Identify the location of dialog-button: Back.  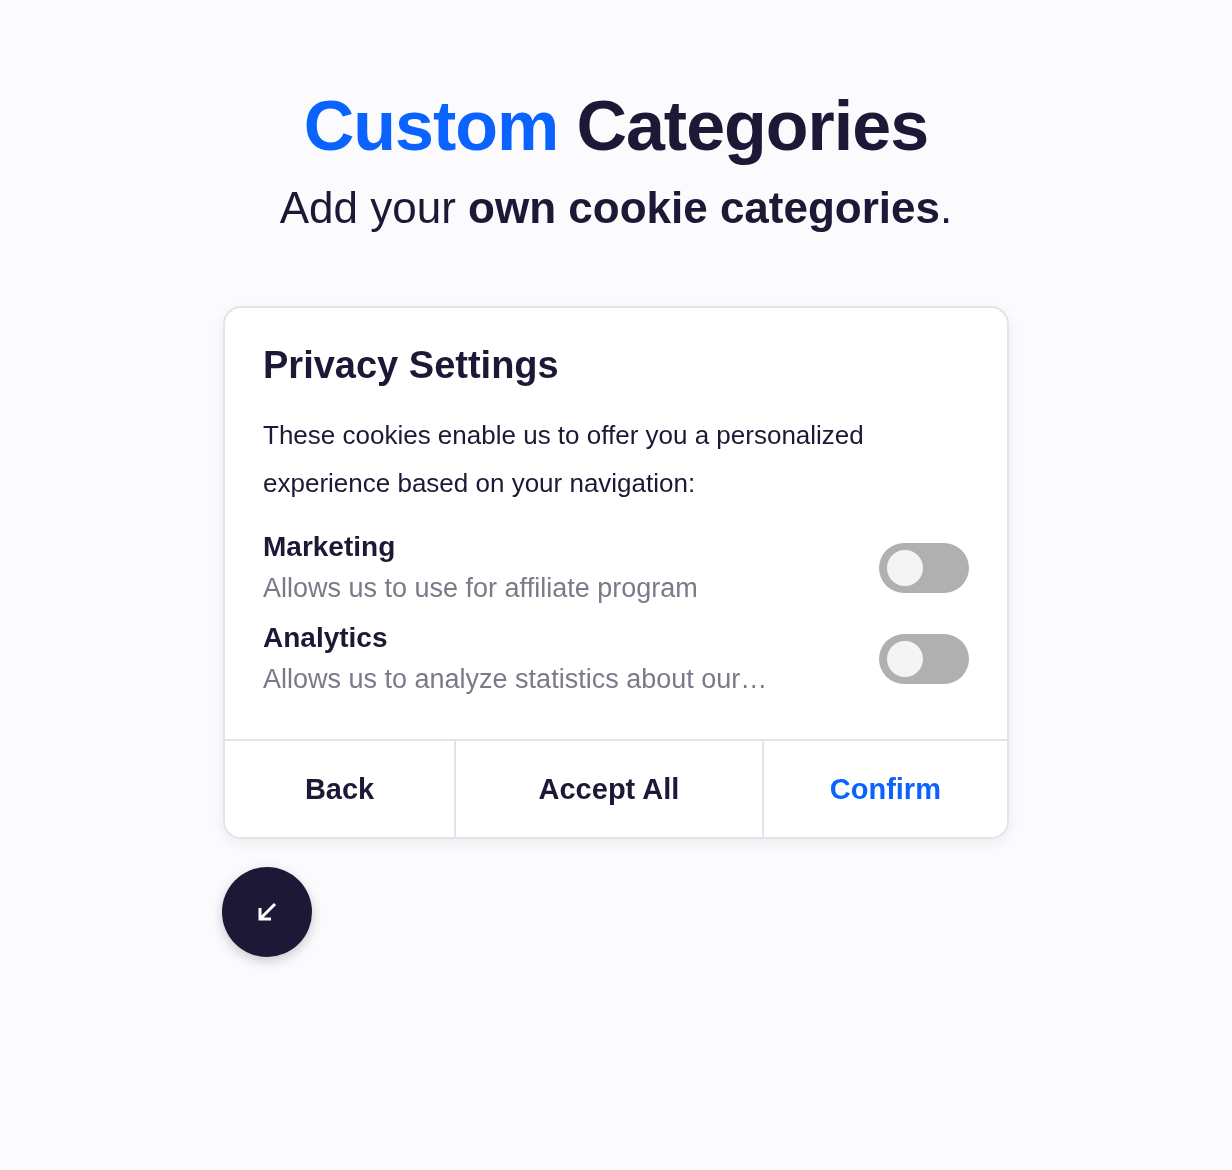
(340, 789).